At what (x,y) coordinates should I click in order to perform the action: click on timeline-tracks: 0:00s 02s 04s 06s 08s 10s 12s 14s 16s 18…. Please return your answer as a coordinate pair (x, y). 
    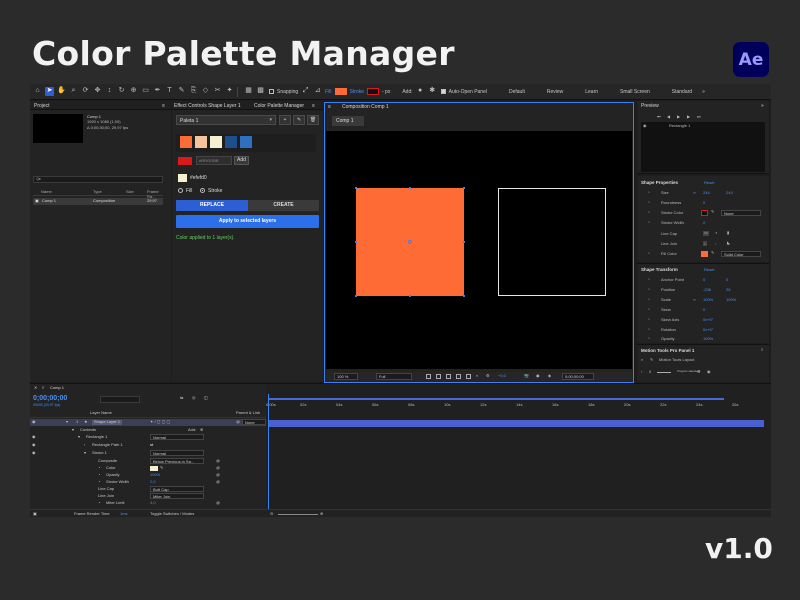
    Looking at the image, I should click on (518, 450).